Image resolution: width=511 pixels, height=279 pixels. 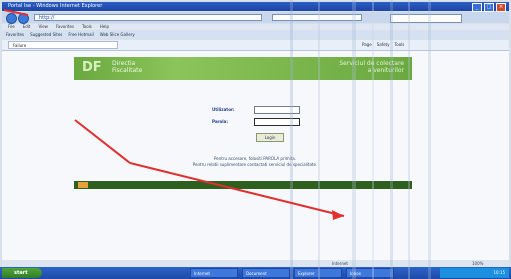 I want to click on annotation-arrow-left, so click(x=102, y=141).